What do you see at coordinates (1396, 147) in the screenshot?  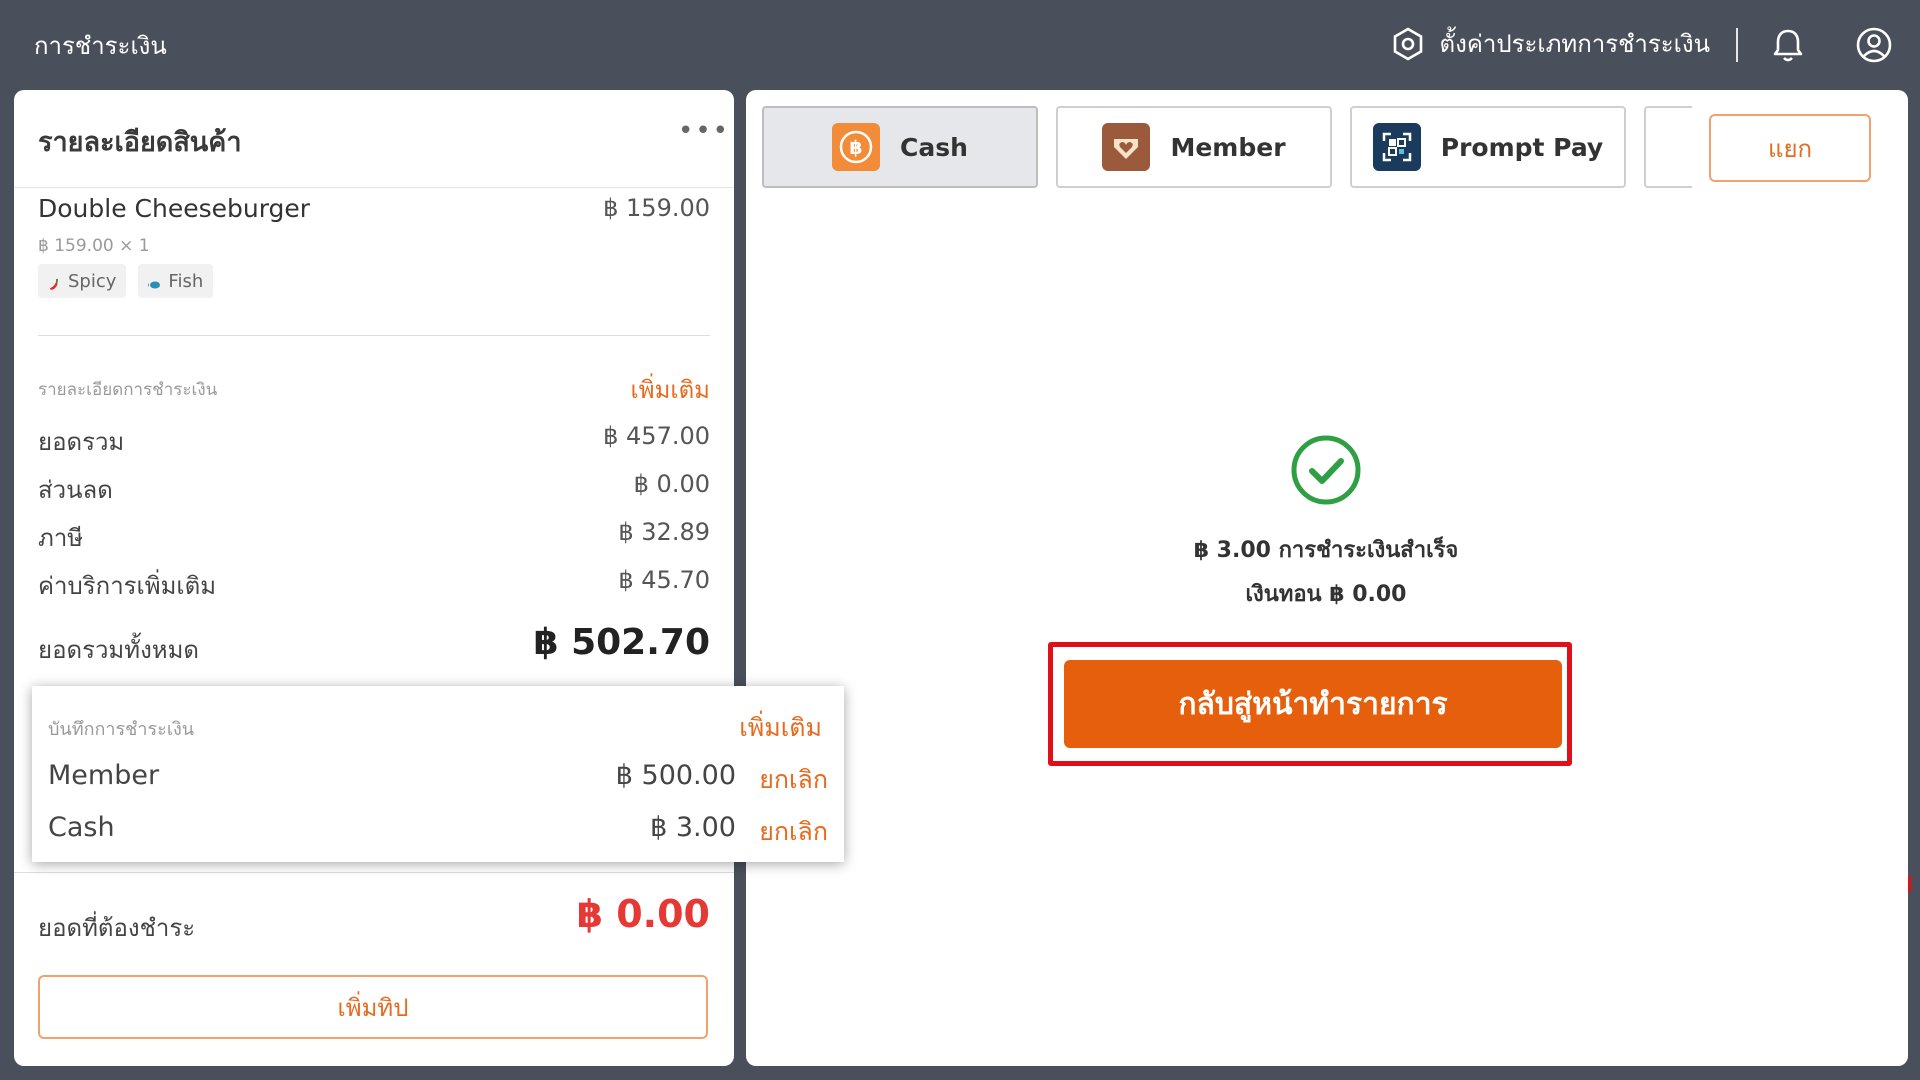 I see `qr-scan-icon` at bounding box center [1396, 147].